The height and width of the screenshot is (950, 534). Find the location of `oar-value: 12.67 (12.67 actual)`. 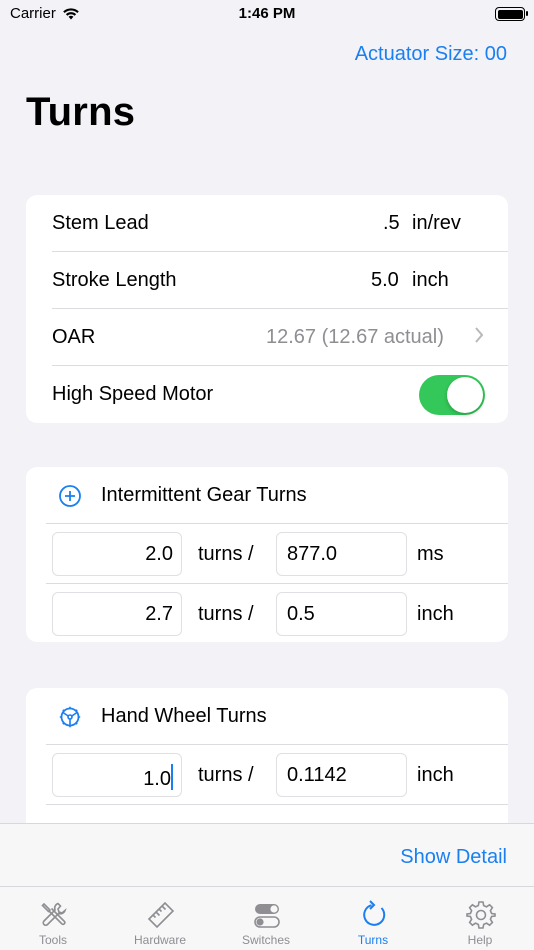

oar-value: 12.67 (12.67 actual) is located at coordinates (355, 337).